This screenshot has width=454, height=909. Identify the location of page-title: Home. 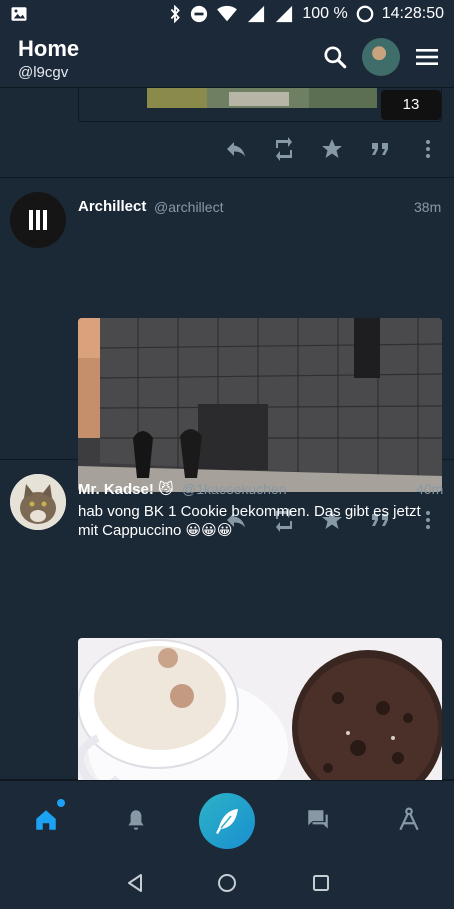
(49, 48).